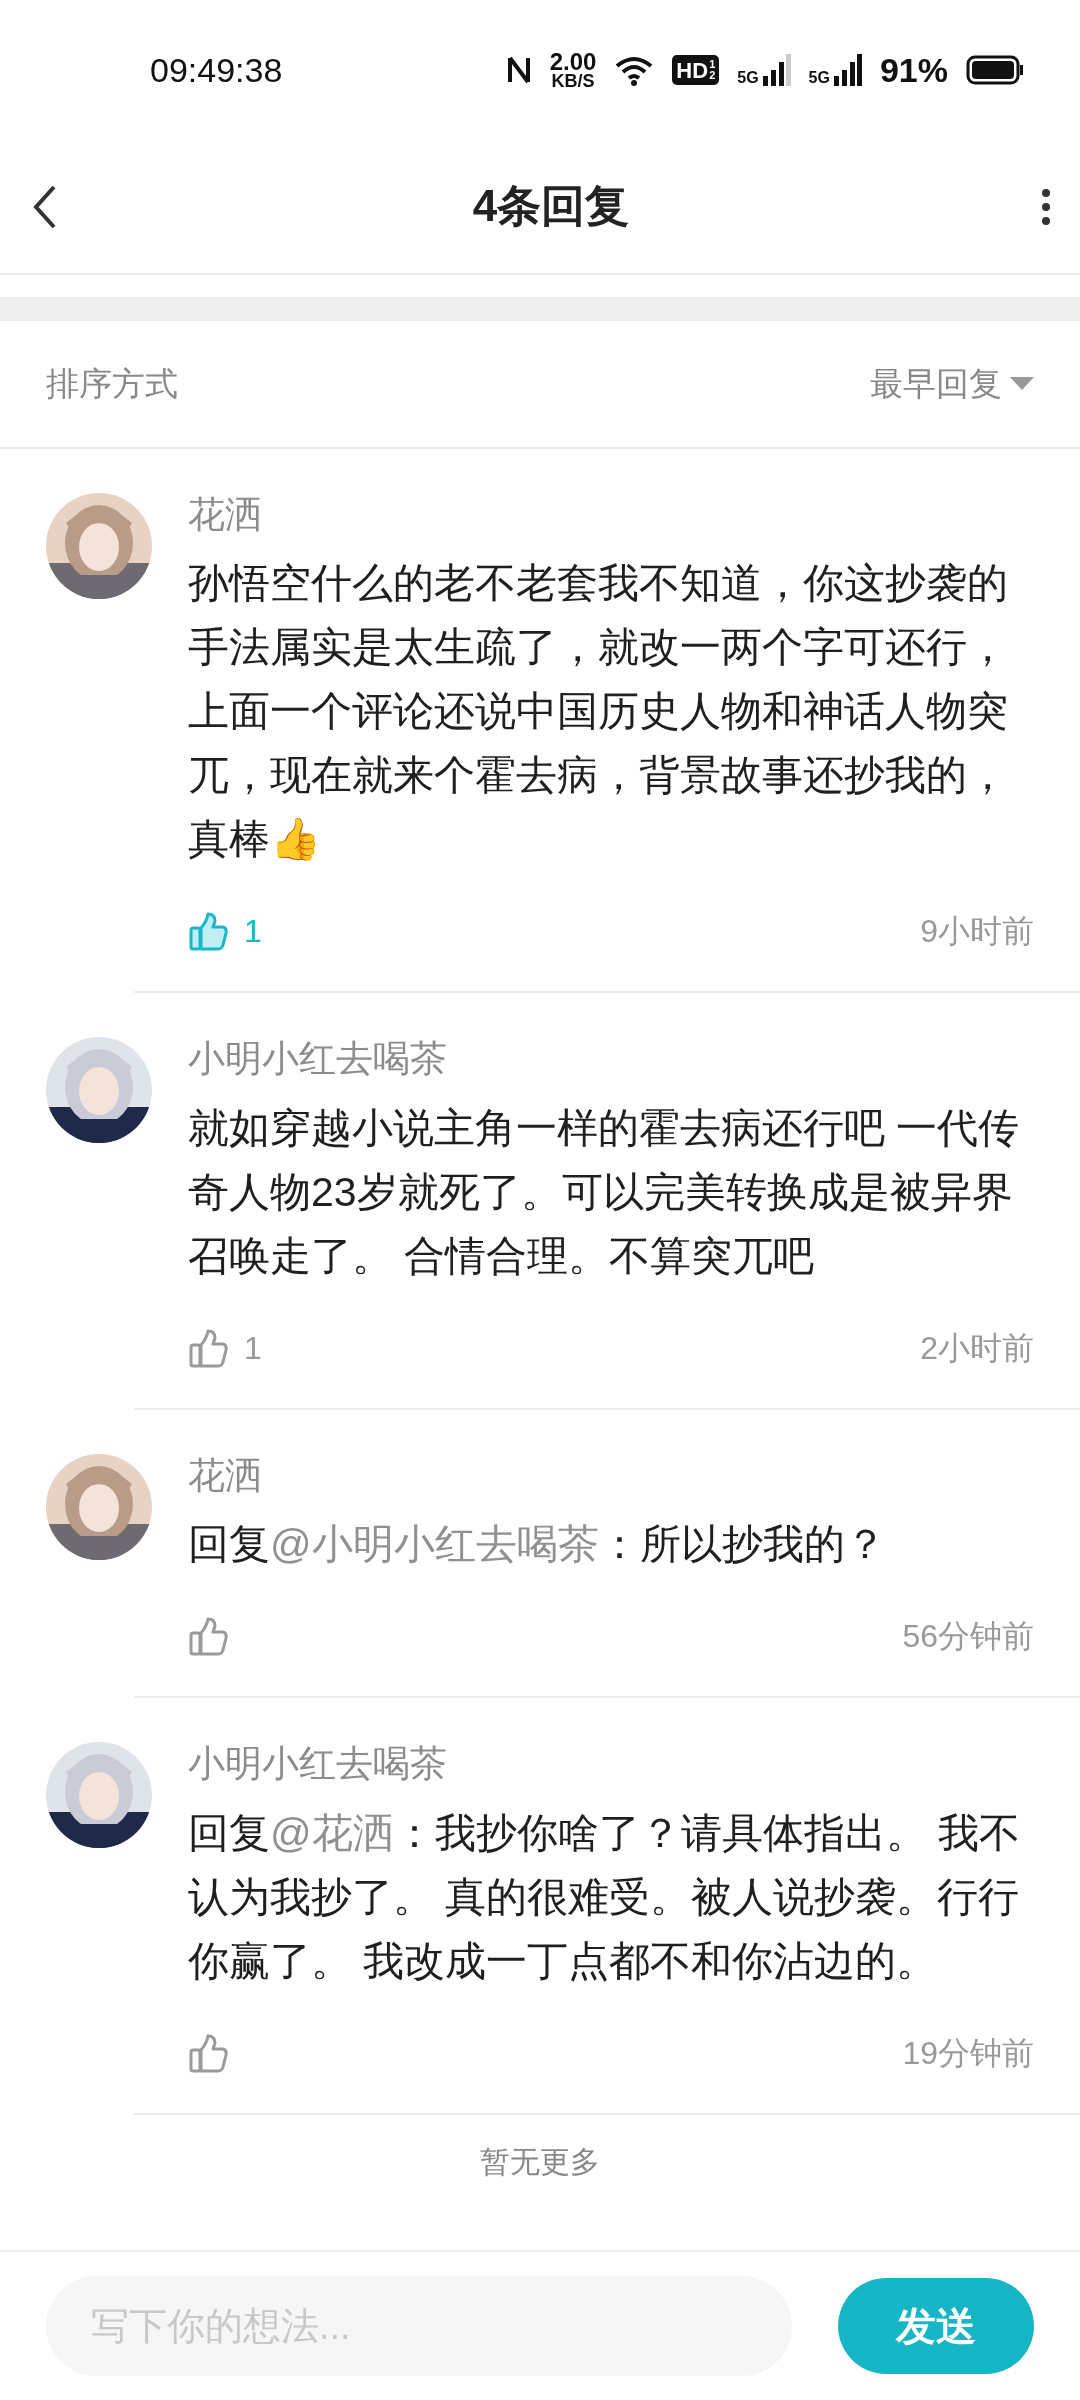 This screenshot has width=1080, height=2400. I want to click on sort-label: 排序方式, so click(112, 384).